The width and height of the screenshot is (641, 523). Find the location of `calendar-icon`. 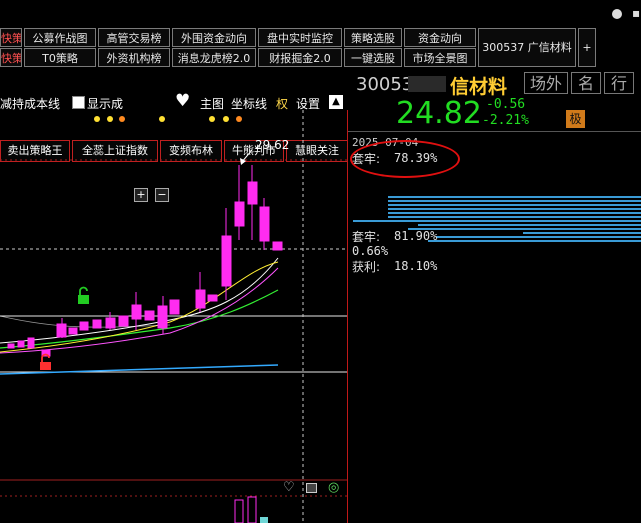

calendar-icon is located at coordinates (311, 488).